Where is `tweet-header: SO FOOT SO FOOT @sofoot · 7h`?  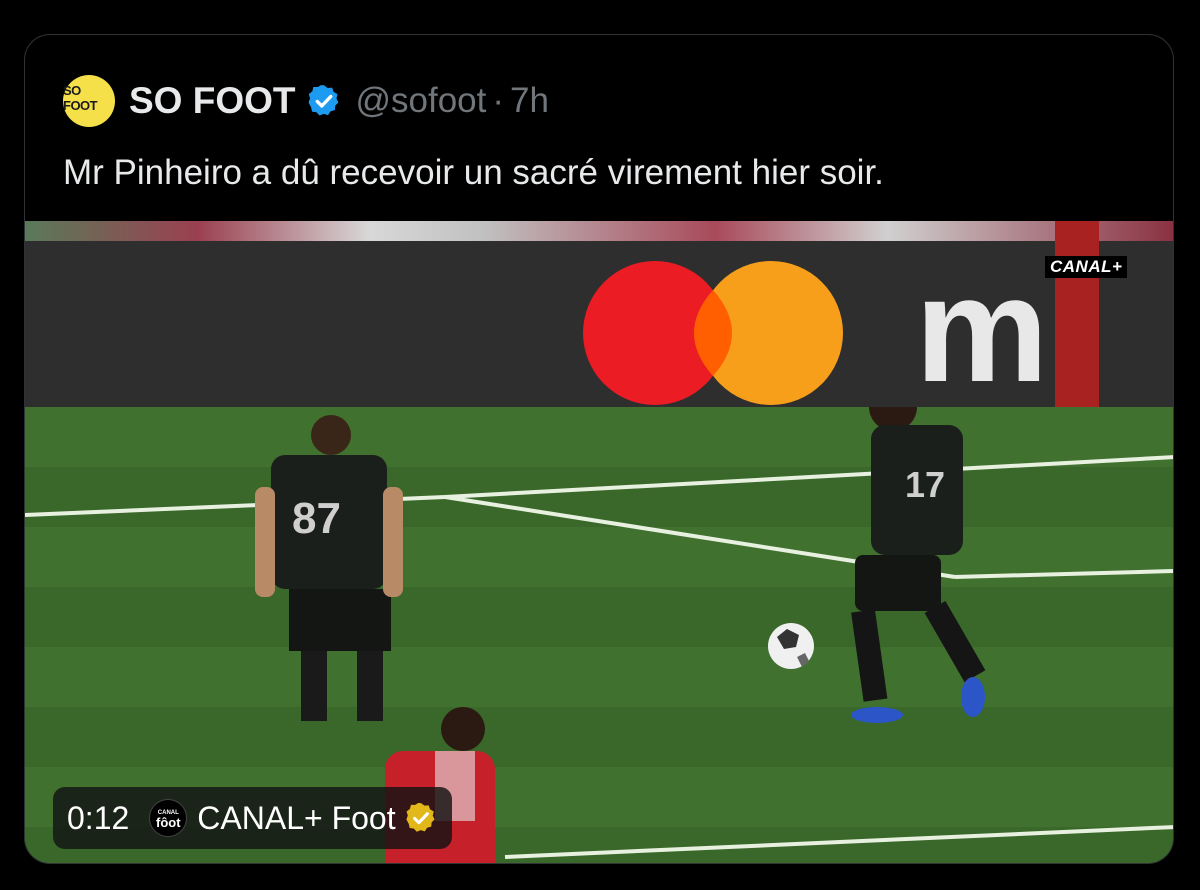 tweet-header: SO FOOT SO FOOT @sofoot · 7h is located at coordinates (306, 101).